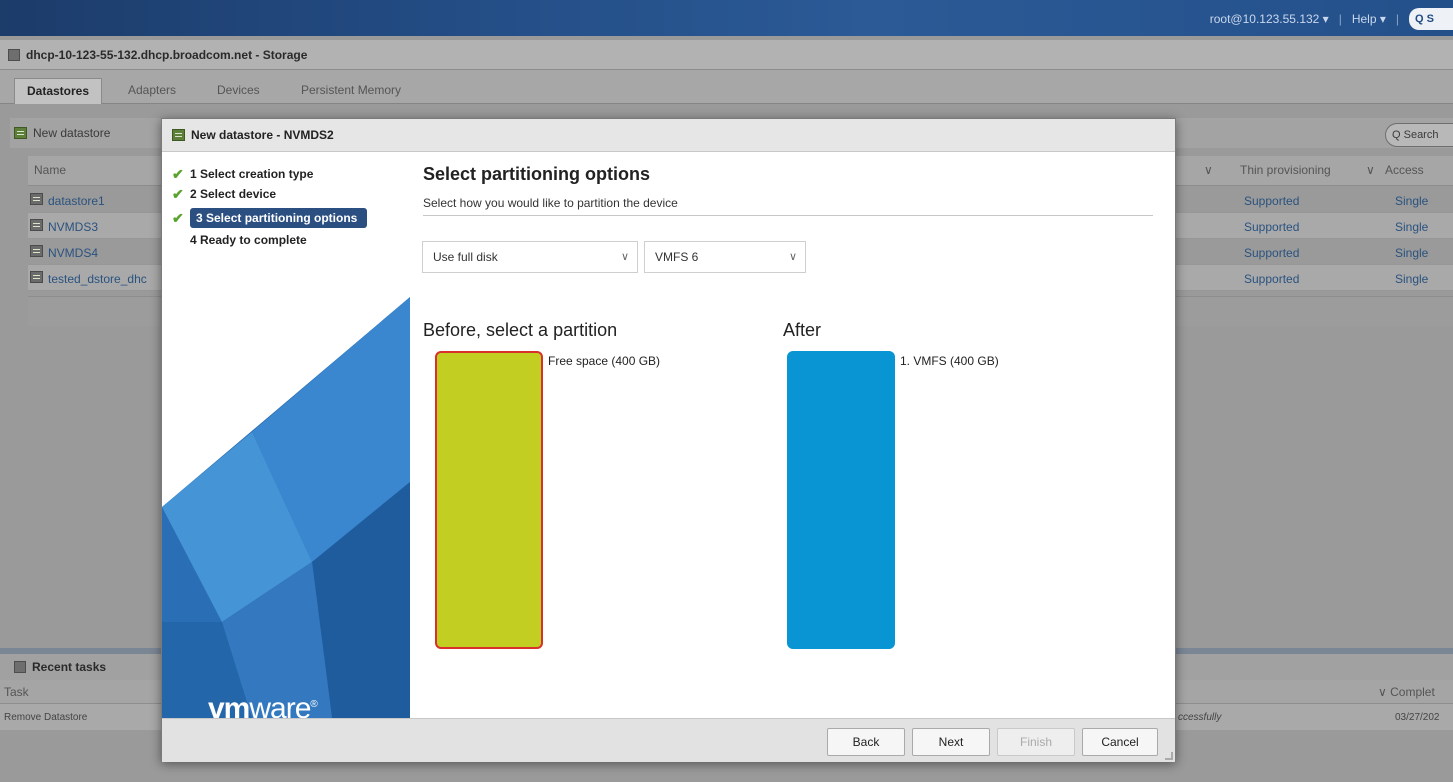 The image size is (1453, 782). Describe the element at coordinates (537, 174) in the screenshot. I see `page-title: Select partitioning options` at that location.